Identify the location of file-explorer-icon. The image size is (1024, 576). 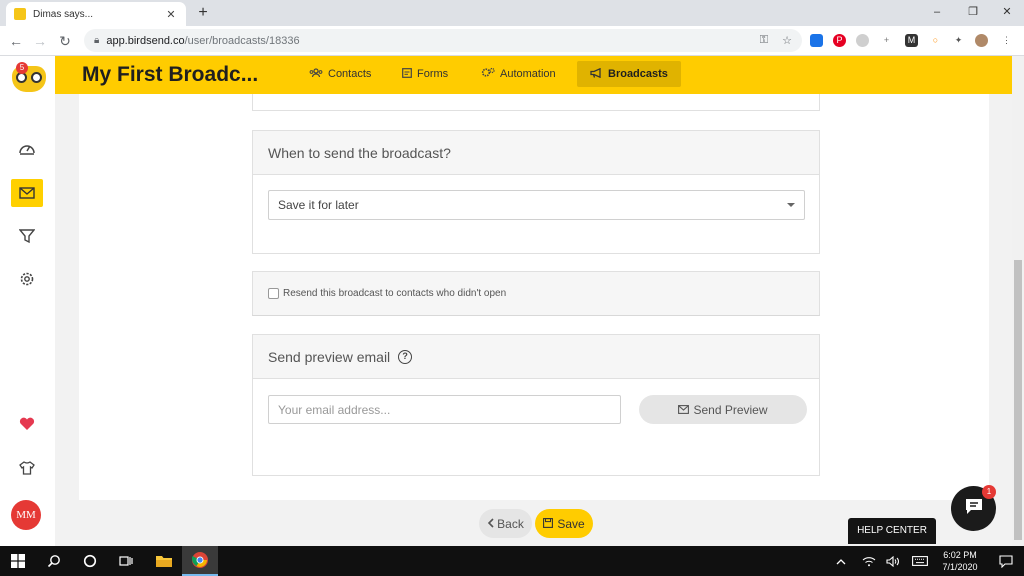
(164, 561).